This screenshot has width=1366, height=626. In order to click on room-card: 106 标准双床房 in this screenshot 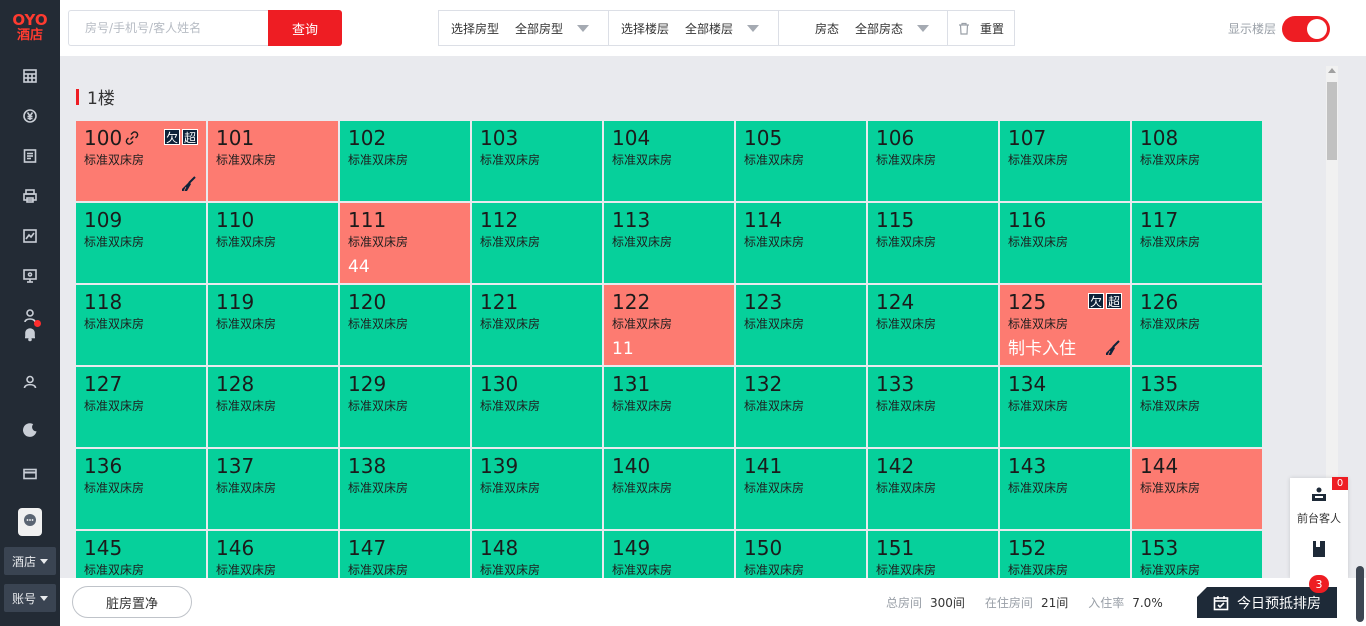, I will do `click(933, 161)`.